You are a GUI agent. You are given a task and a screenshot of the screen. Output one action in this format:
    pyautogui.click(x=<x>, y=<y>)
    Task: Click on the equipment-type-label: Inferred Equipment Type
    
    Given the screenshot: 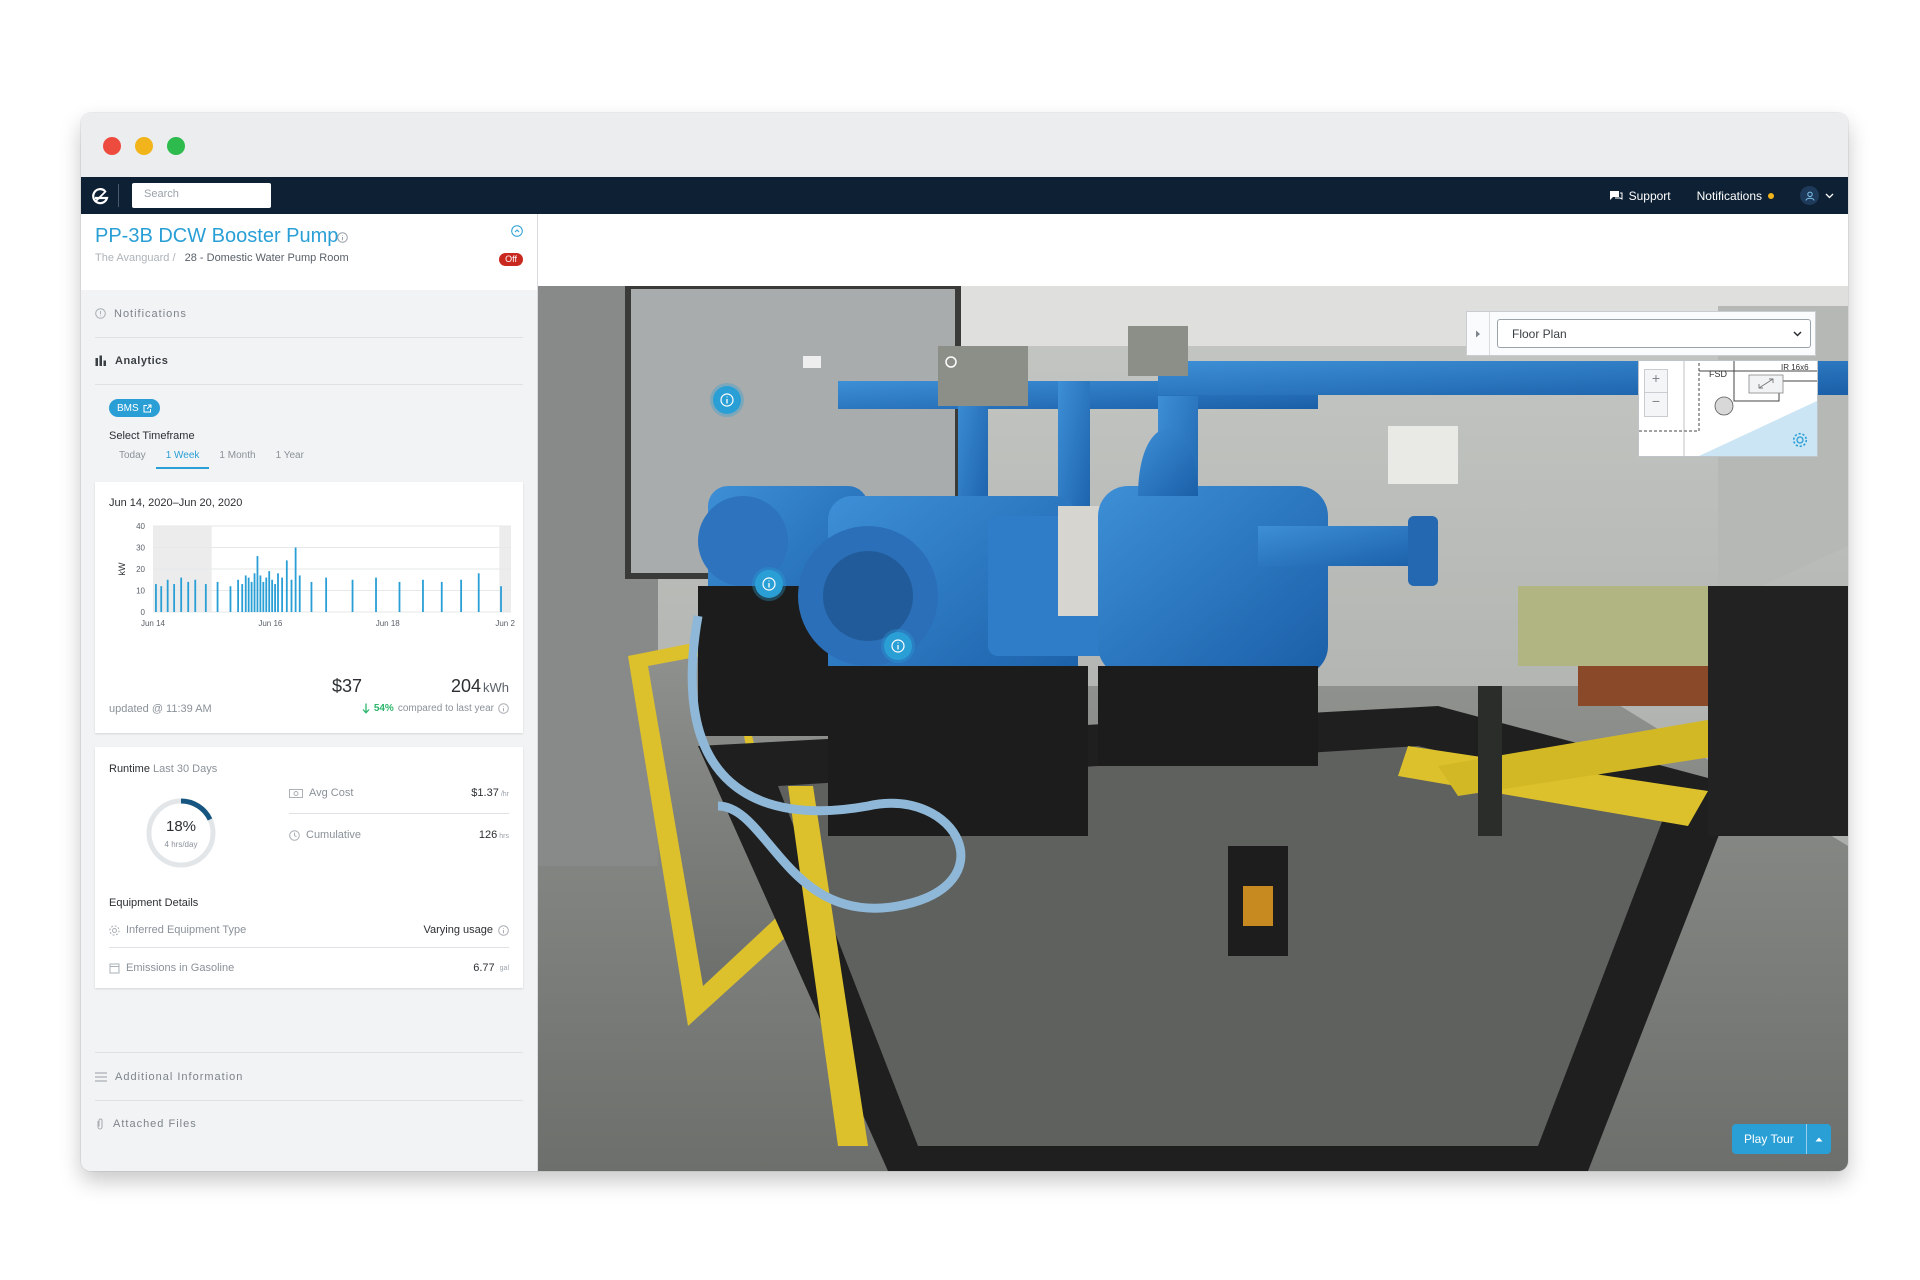 What is the action you would take?
    pyautogui.click(x=186, y=930)
    